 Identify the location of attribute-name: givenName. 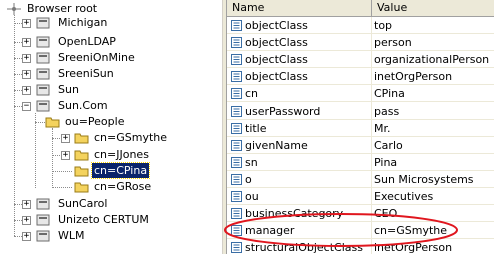
(276, 145).